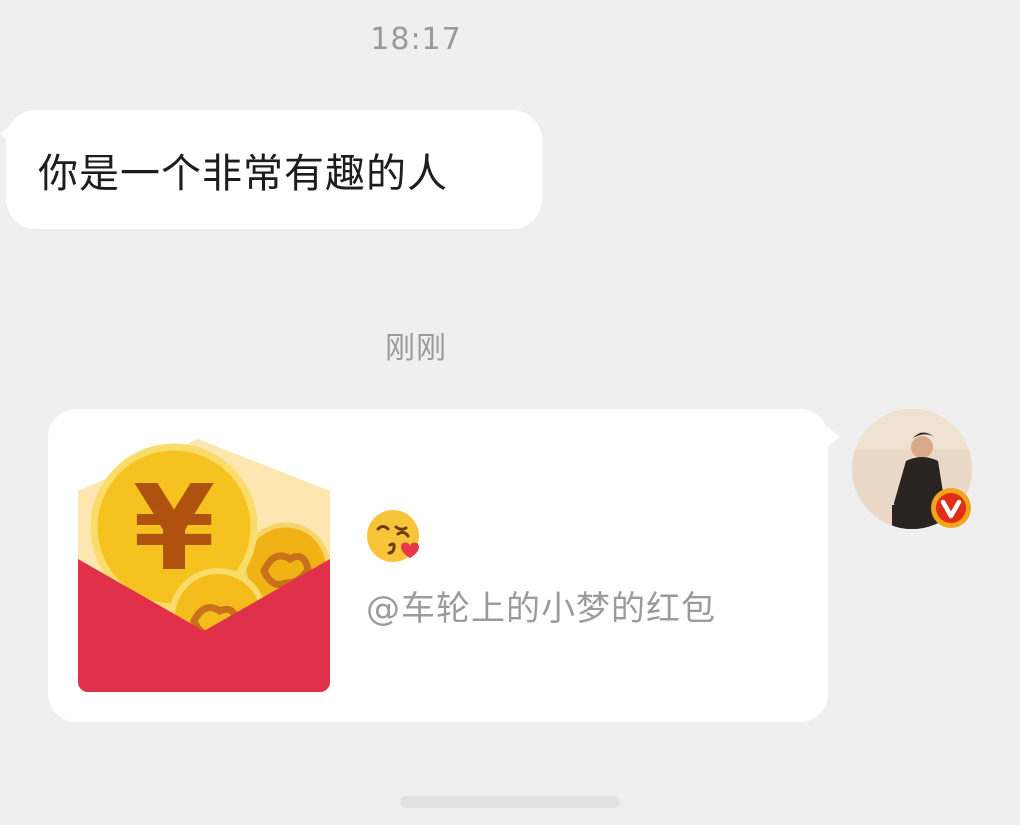  Describe the element at coordinates (393, 536) in the screenshot. I see `kiss-heart-emoji-icon` at that location.